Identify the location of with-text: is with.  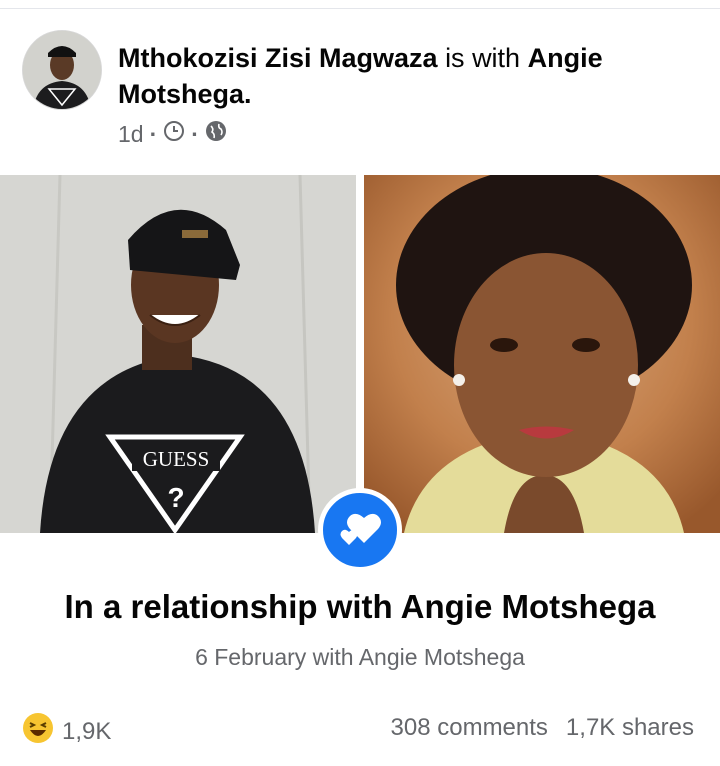
(483, 58).